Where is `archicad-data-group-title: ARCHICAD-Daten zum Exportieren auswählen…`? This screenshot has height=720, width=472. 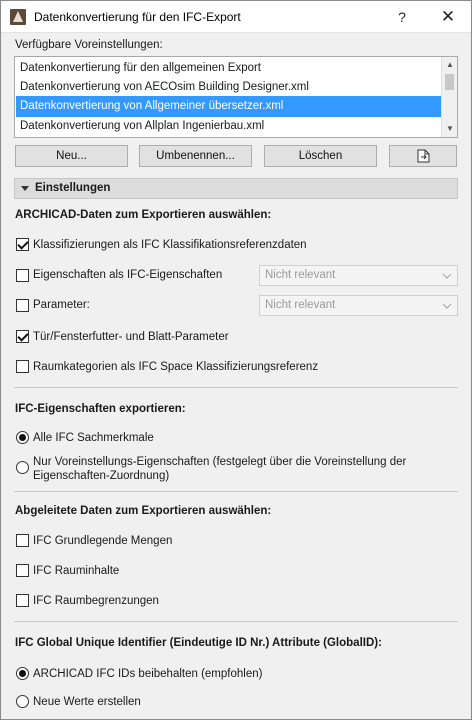 archicad-data-group-title: ARCHICAD-Daten zum Exportieren auswählen… is located at coordinates (143, 215).